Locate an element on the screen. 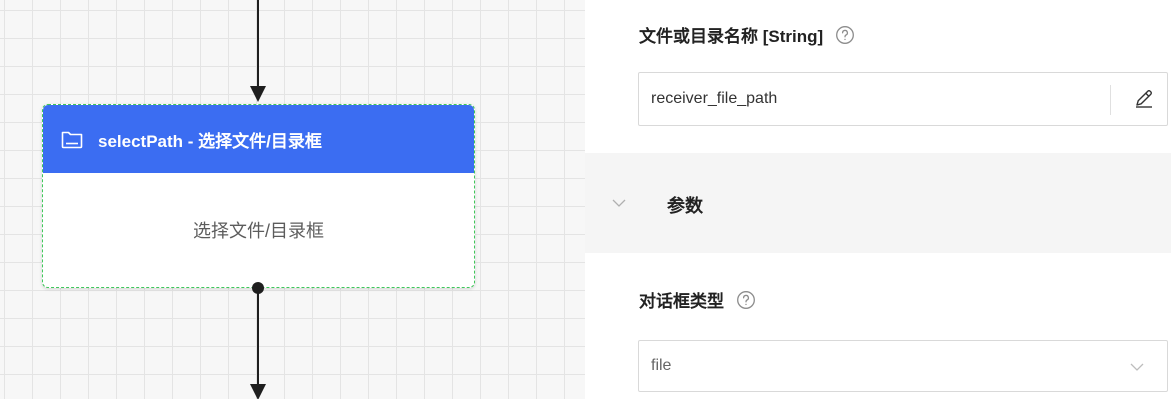 This screenshot has height=399, width=1171. node-body: 选择文件/目录框 is located at coordinates (258, 230).